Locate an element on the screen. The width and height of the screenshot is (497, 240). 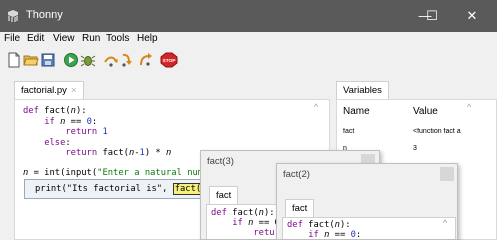
menu-file: File is located at coordinates (12, 38).